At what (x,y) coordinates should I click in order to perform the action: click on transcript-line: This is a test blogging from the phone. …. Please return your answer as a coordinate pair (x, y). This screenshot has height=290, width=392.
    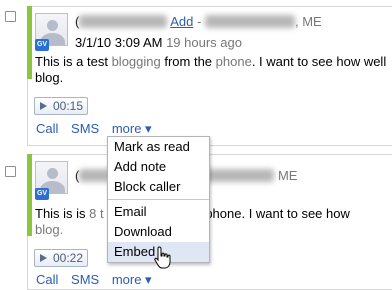
    Looking at the image, I should click on (210, 62).